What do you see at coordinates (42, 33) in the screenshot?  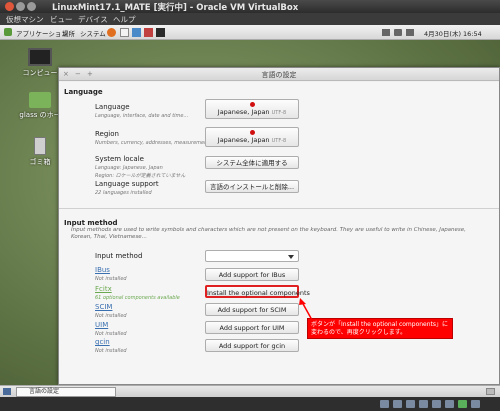 I see `panel-menu-applications: アプリケーション` at bounding box center [42, 33].